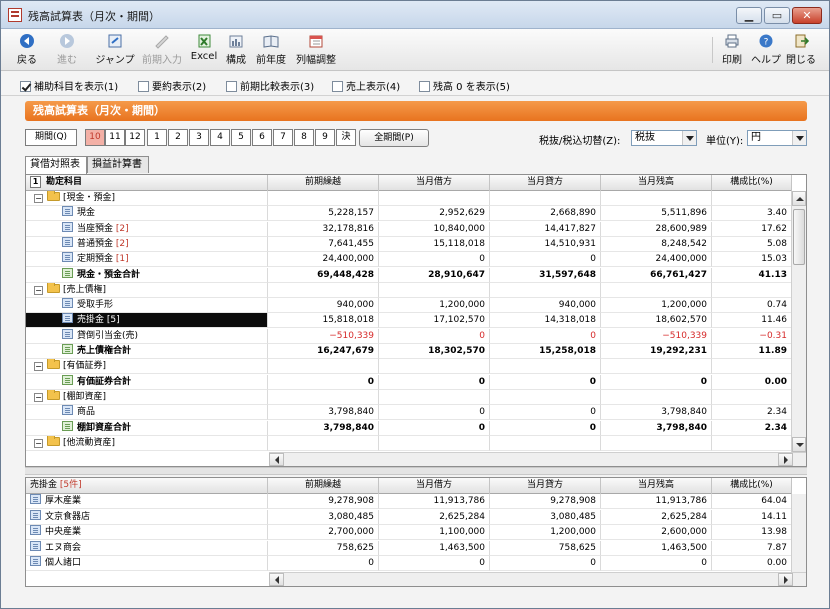  Describe the element at coordinates (801, 50) in the screenshot. I see `close-button: 閉じる` at that location.